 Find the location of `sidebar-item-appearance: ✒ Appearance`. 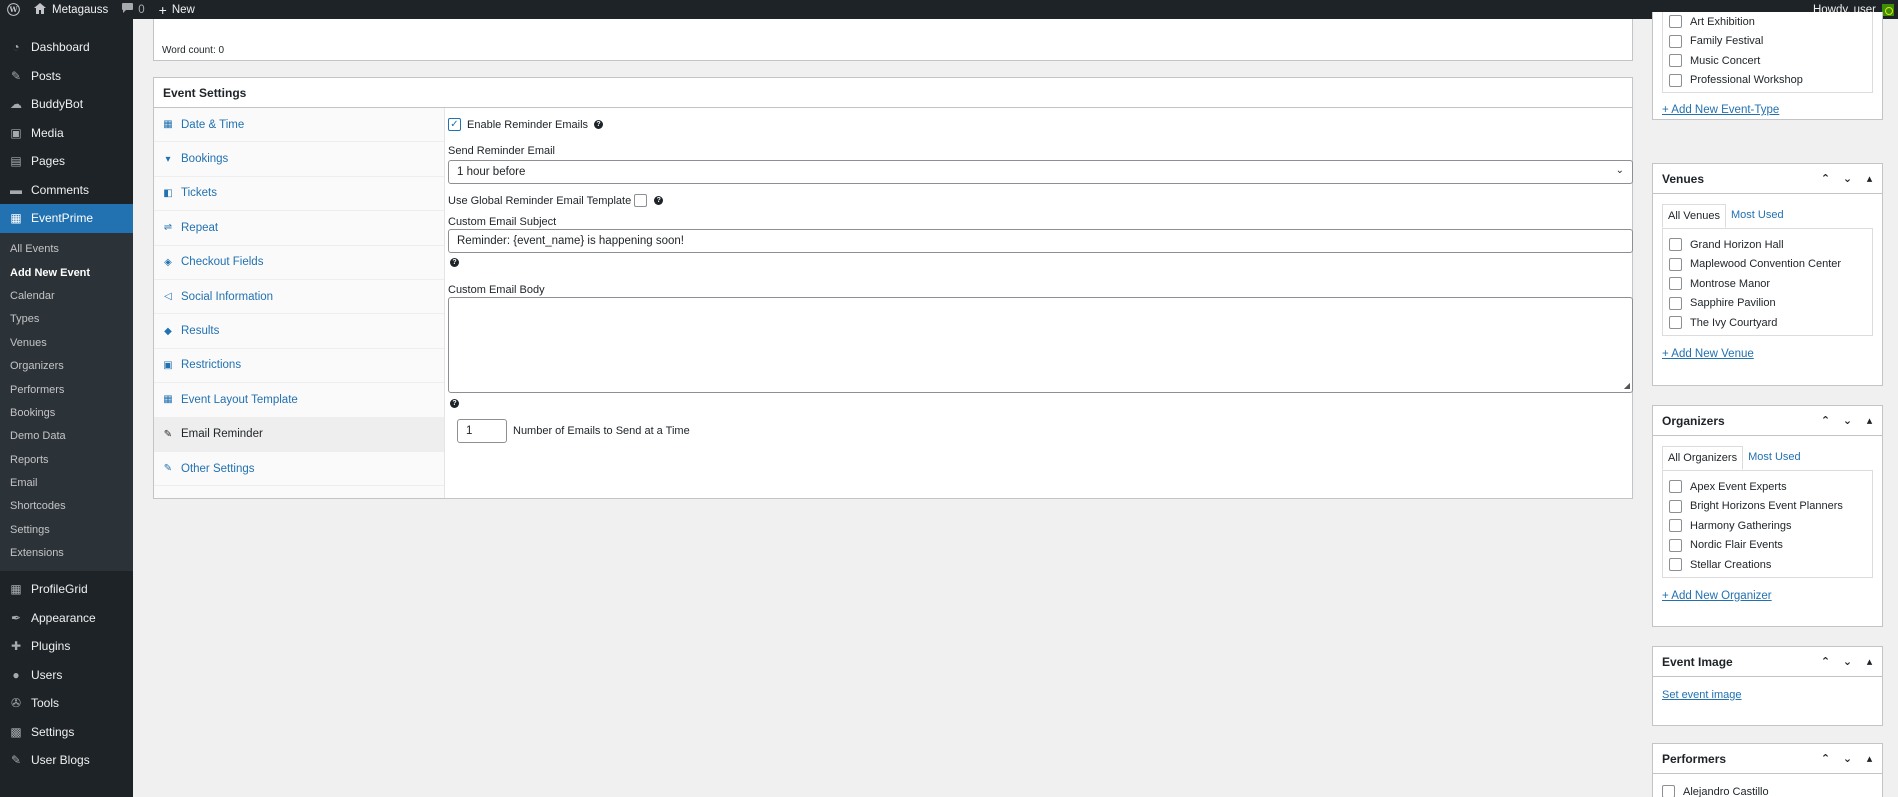

sidebar-item-appearance: ✒ Appearance is located at coordinates (66, 617).